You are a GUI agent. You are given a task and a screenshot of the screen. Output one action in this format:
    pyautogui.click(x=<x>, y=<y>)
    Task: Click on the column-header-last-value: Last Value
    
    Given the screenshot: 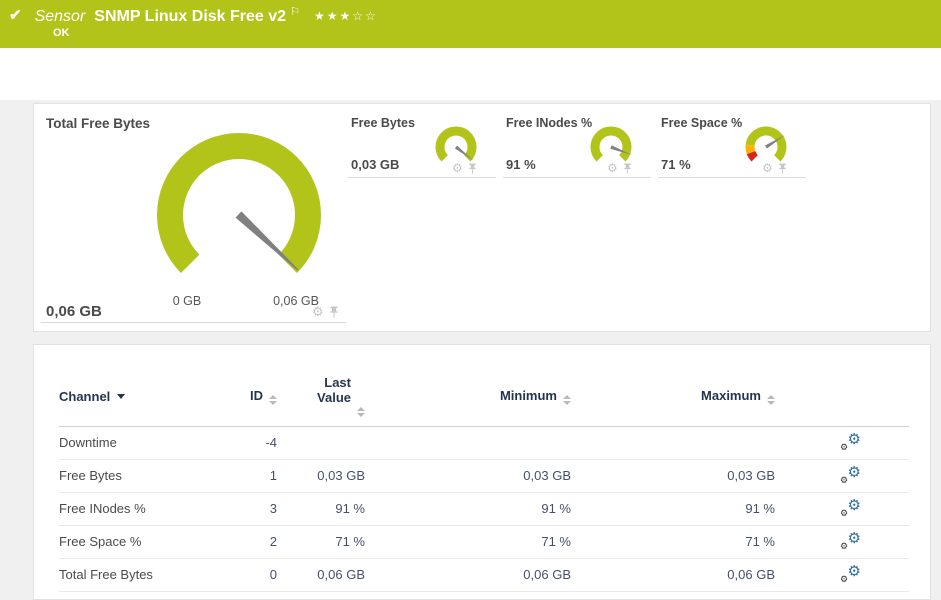 What is the action you would take?
    pyautogui.click(x=321, y=397)
    